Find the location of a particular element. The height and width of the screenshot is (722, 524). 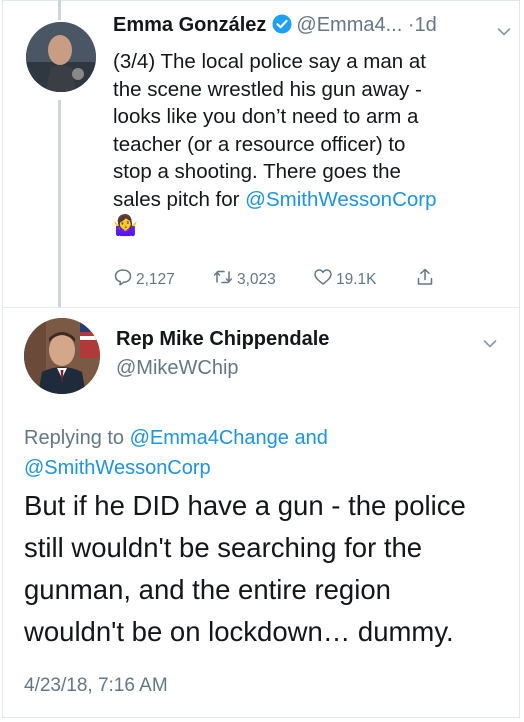

tweet-actions: 2,127 3,023 19.1K is located at coordinates (278, 281).